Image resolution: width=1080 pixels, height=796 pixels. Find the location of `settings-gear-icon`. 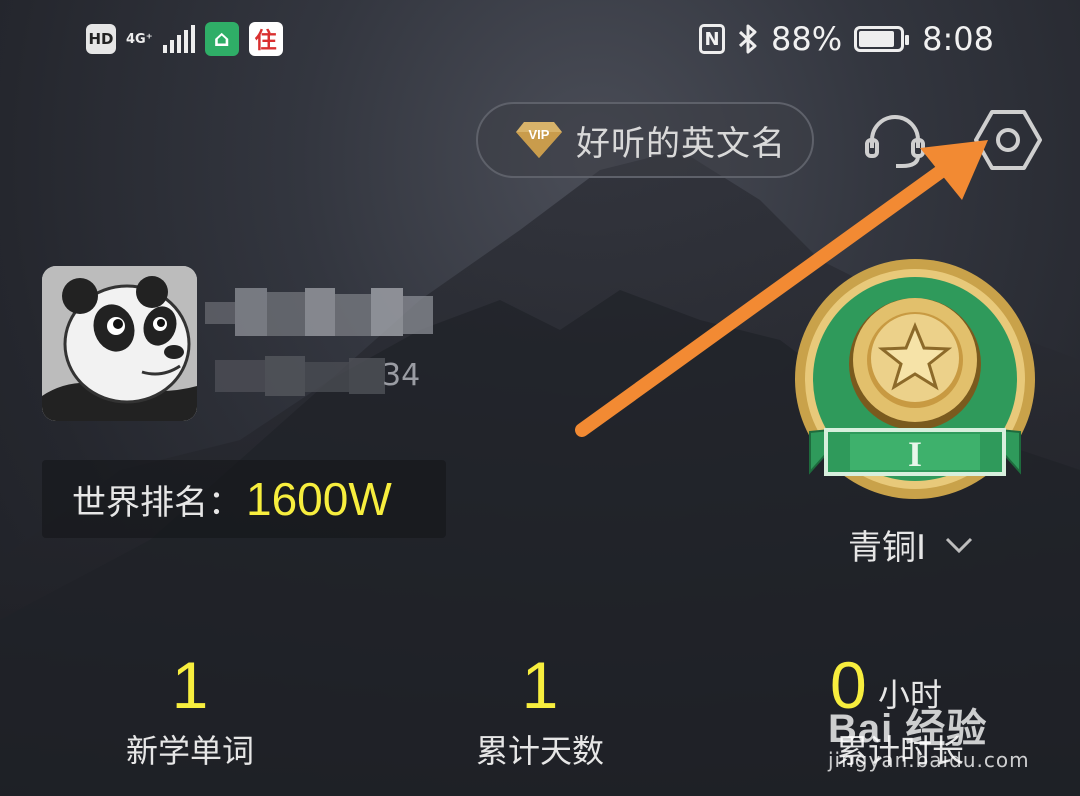

settings-gear-icon is located at coordinates (1008, 140).